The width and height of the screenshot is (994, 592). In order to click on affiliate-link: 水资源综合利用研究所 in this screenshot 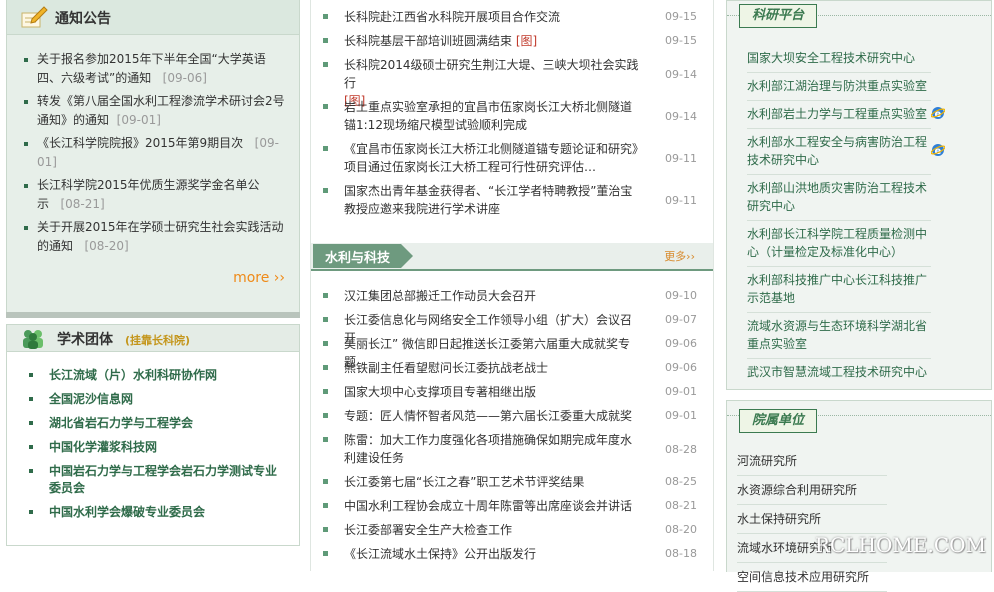, I will do `click(812, 490)`.